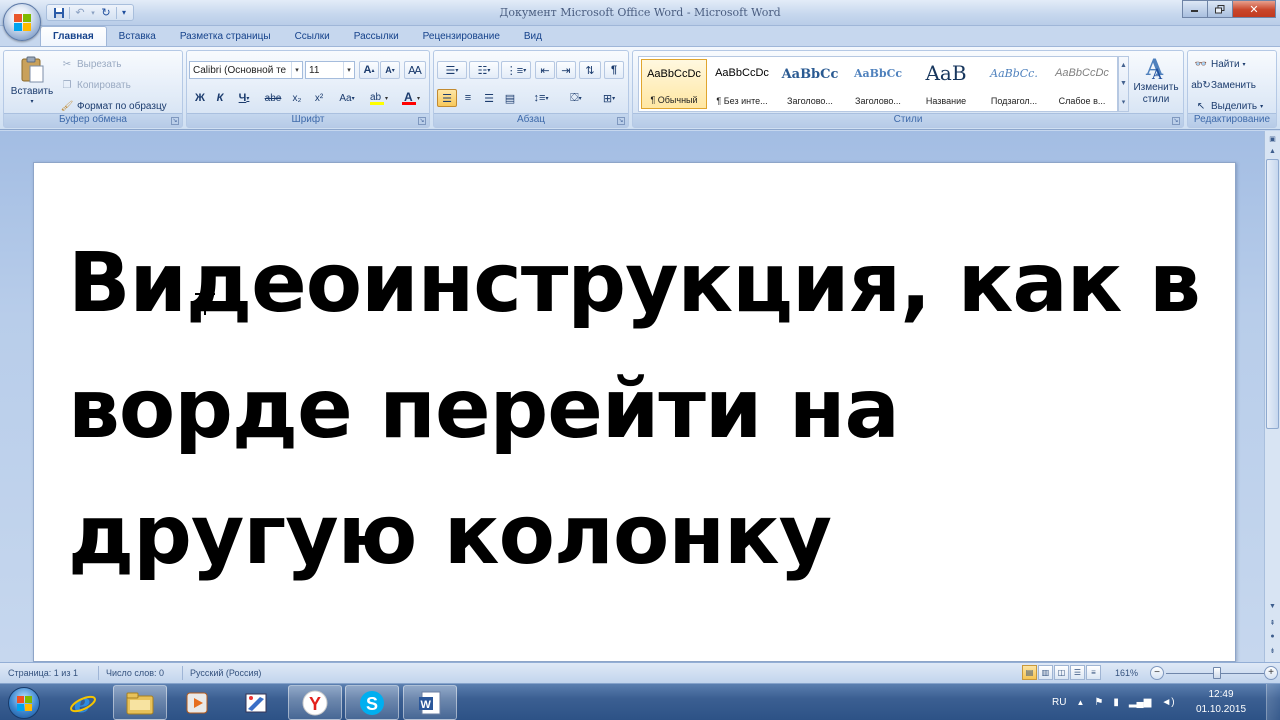 The width and height of the screenshot is (1280, 720). What do you see at coordinates (225, 673) in the screenshot?
I see `language-indicator: Русский (Россия)` at bounding box center [225, 673].